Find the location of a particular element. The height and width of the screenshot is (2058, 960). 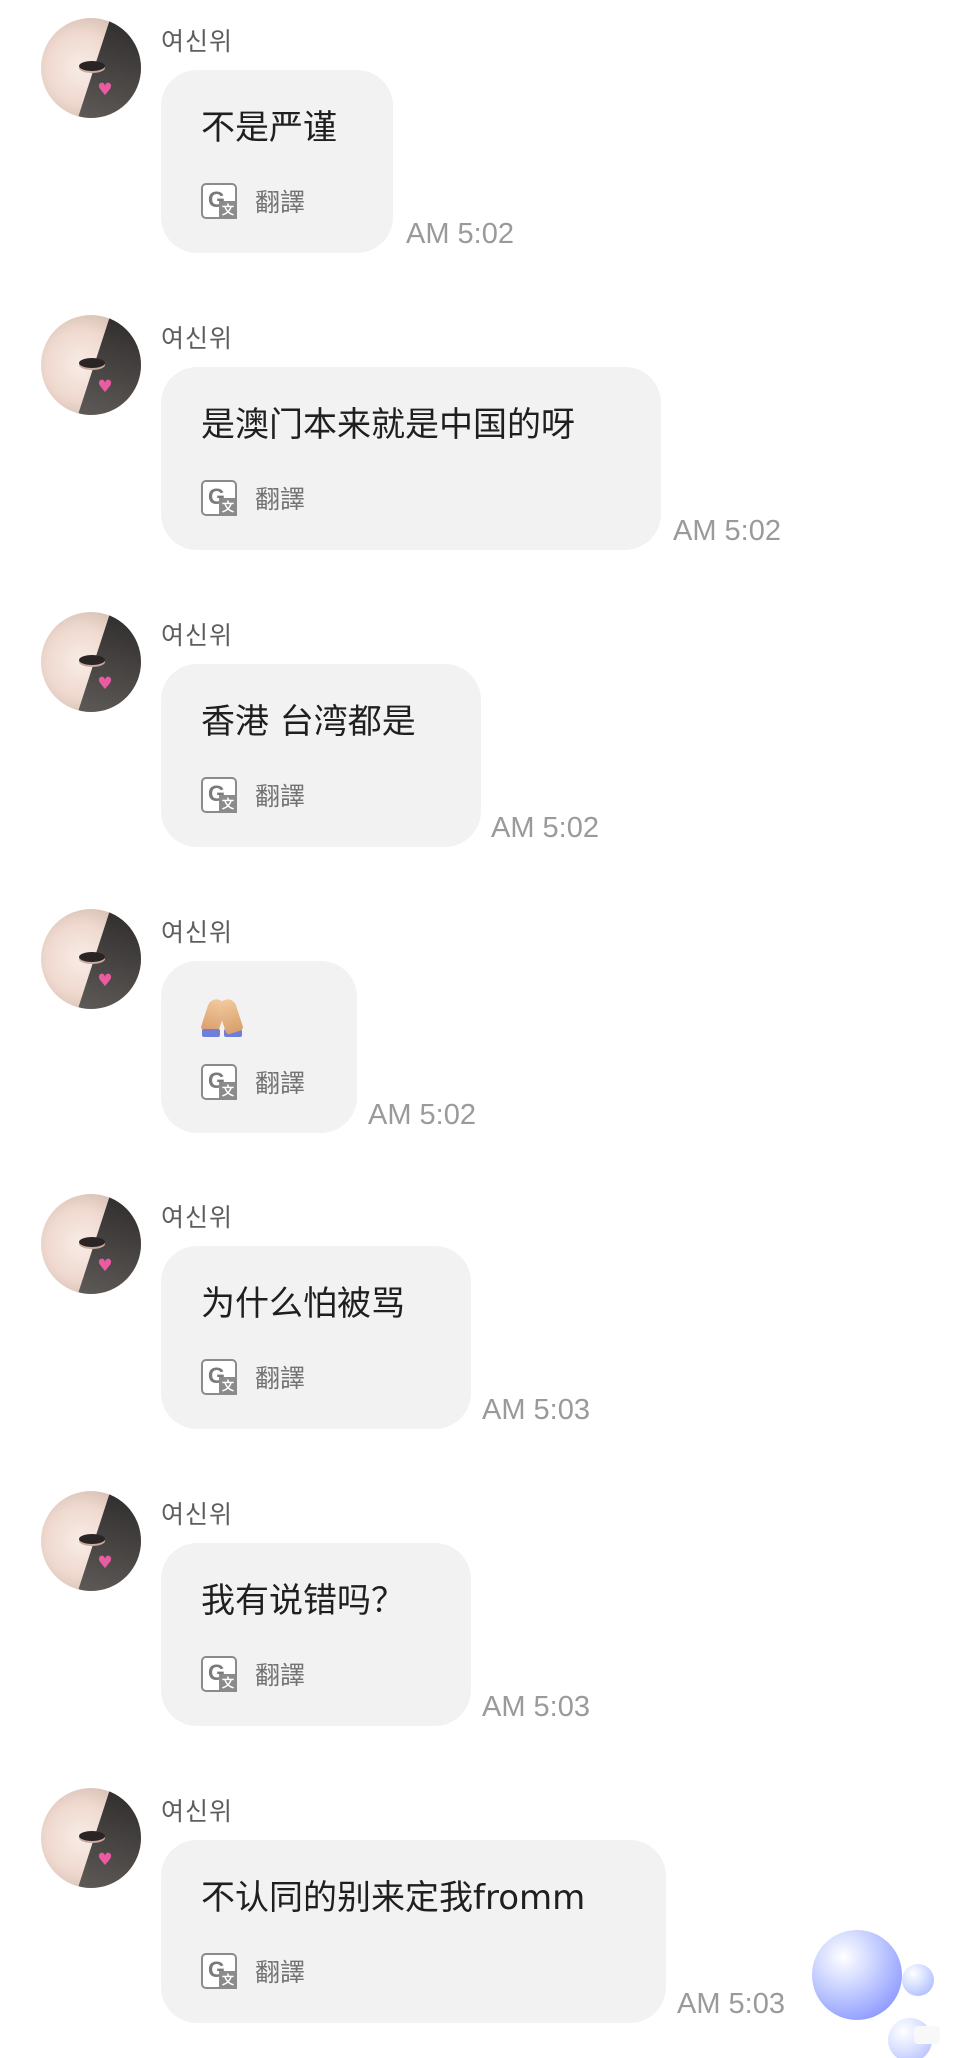

message-bubble: 我有说错吗？ G文 翻譯 is located at coordinates (316, 1634).